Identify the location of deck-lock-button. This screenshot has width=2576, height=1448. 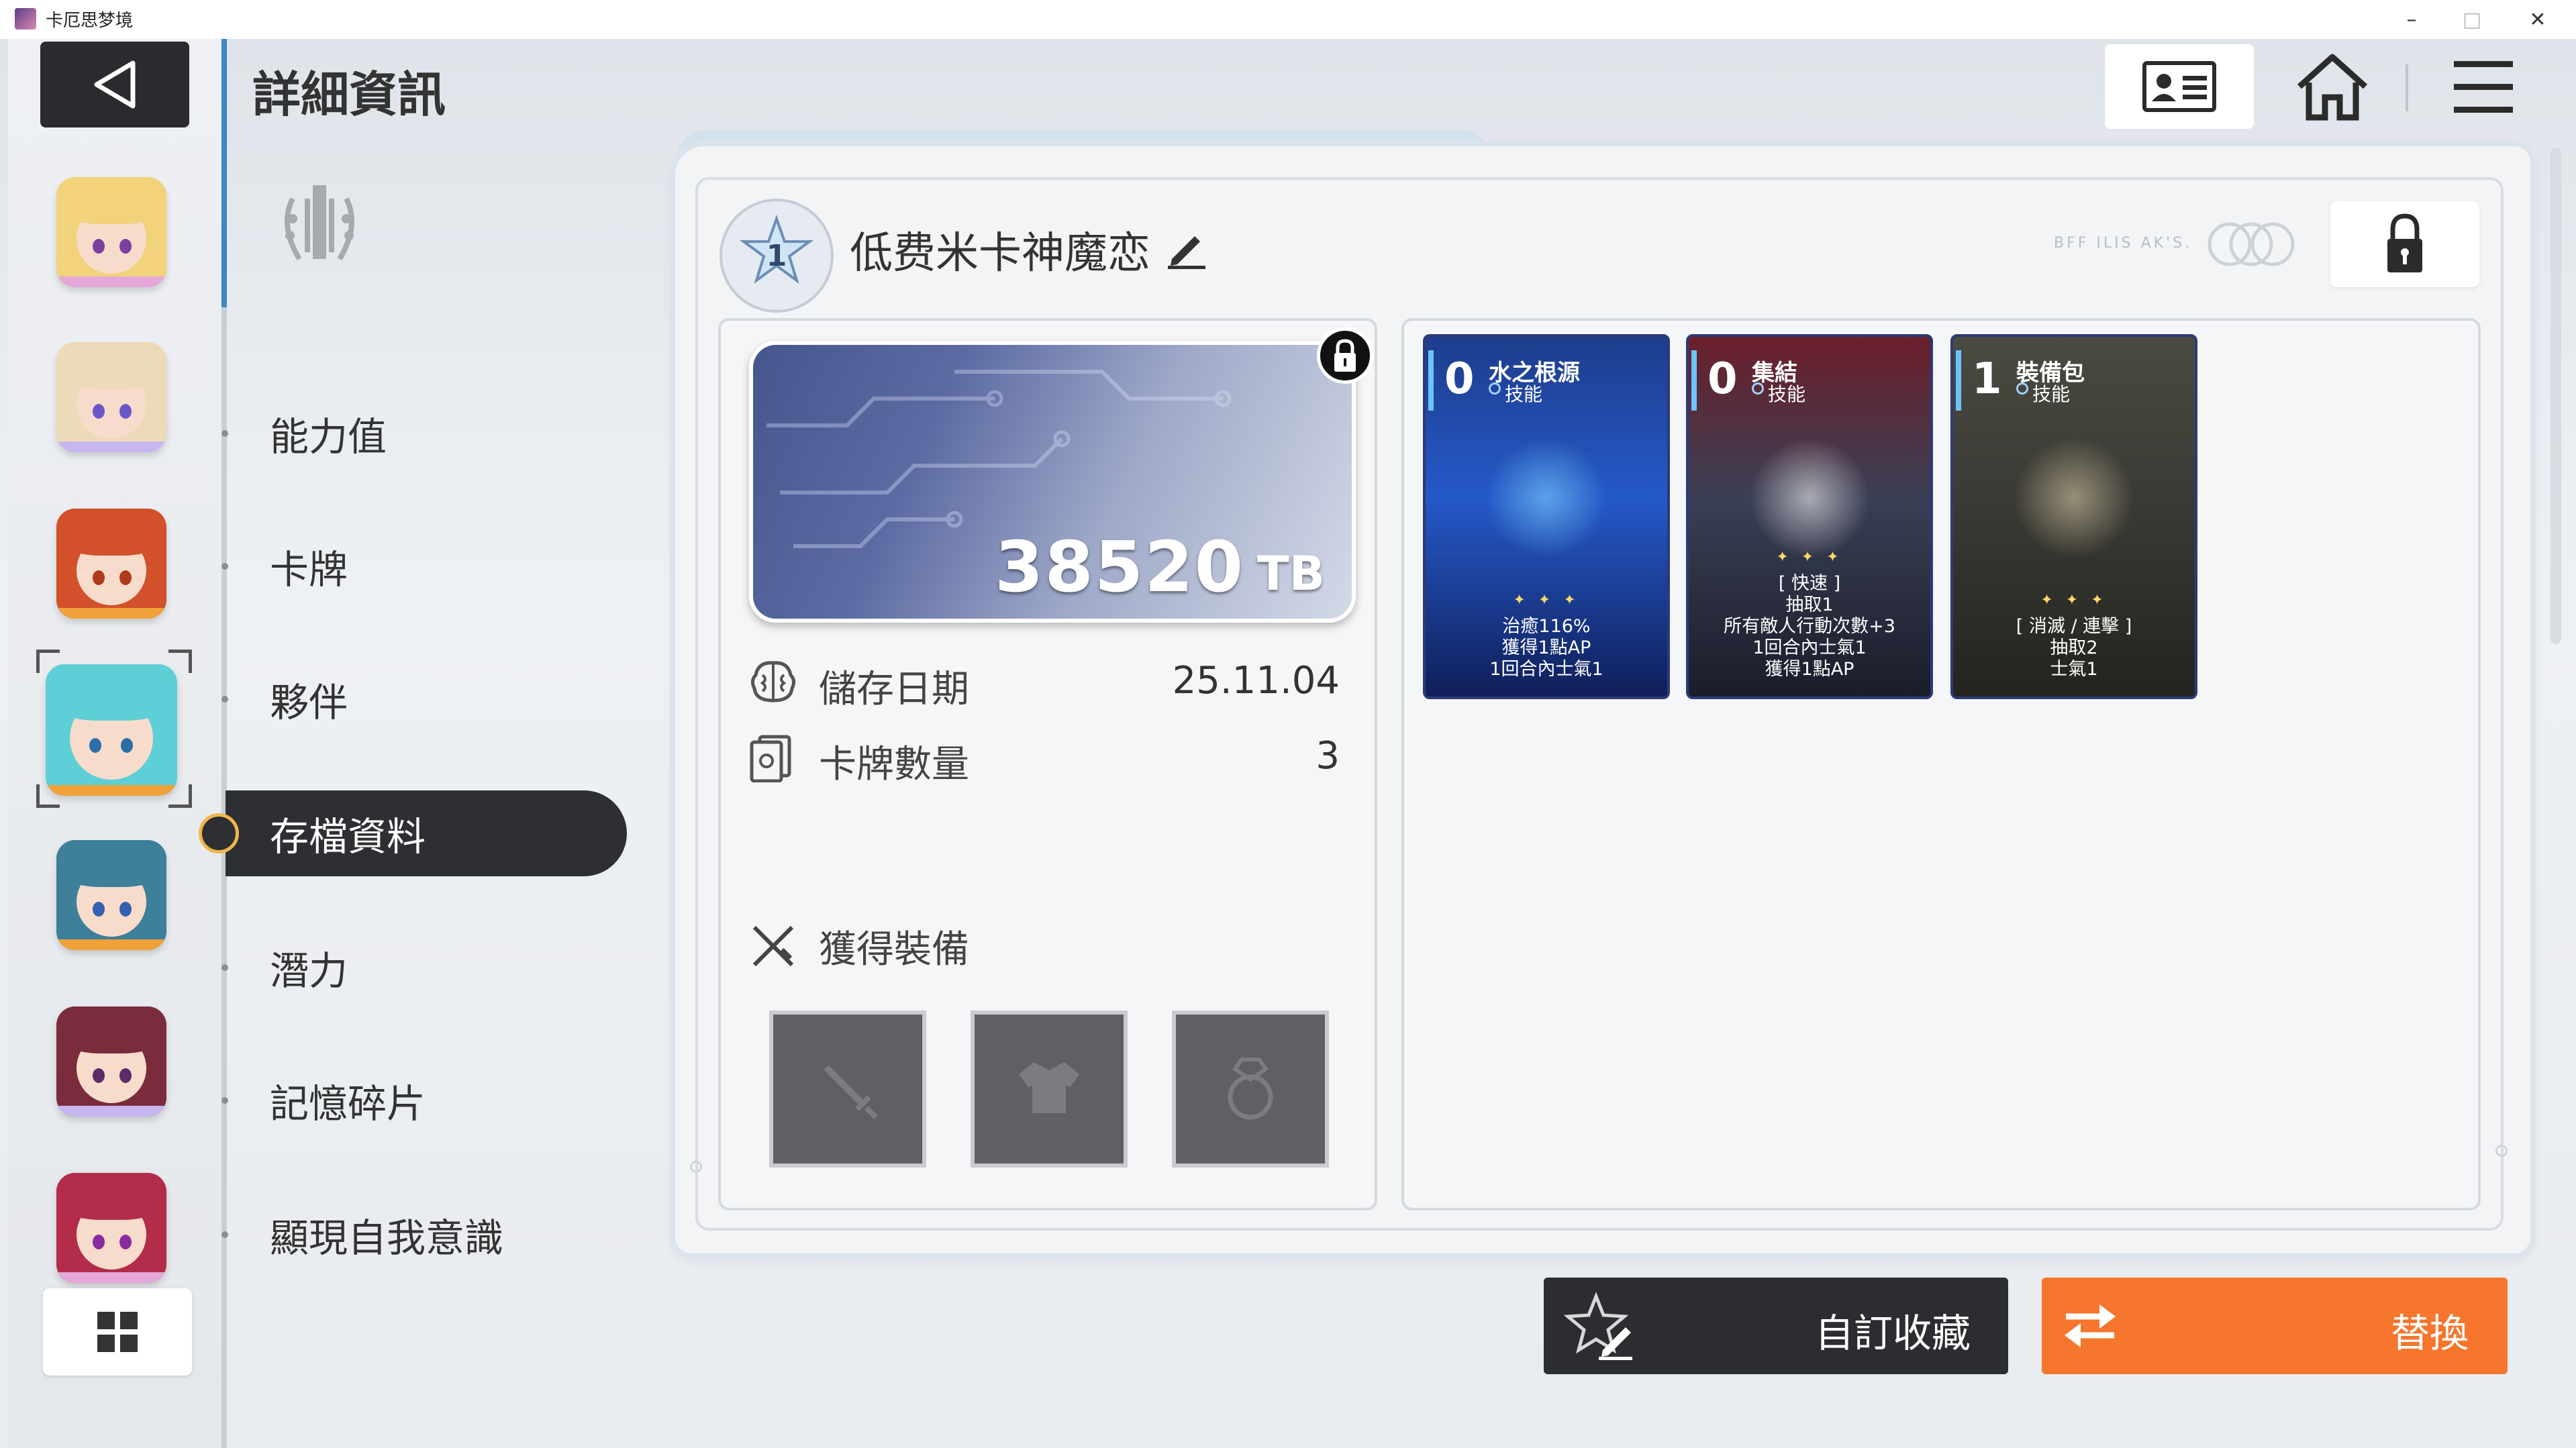
(2404, 244).